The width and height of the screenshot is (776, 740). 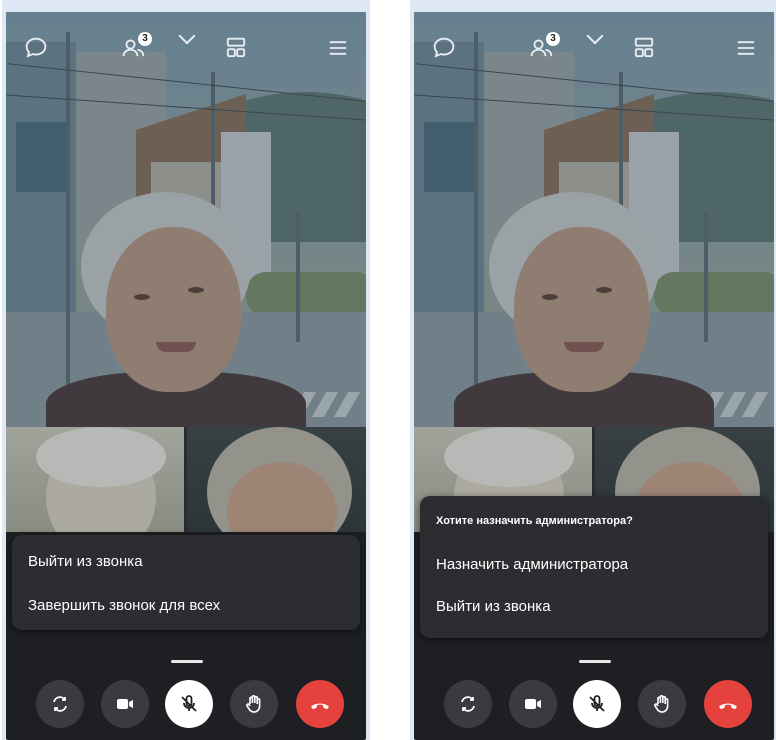 I want to click on end-call-for-all-item: Завершить звонок для всех, so click(x=186, y=606).